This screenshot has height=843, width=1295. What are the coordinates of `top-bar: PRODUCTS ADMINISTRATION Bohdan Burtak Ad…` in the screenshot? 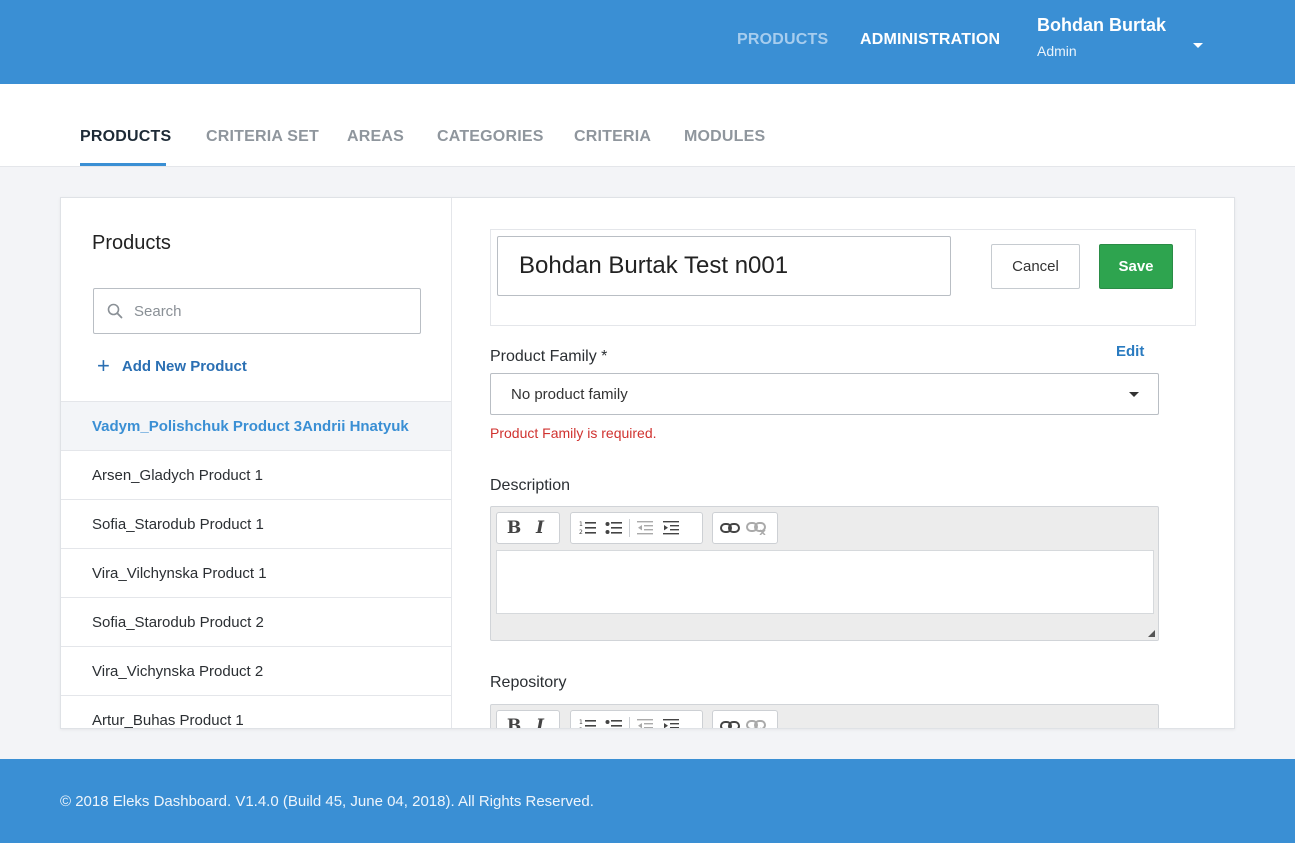 It's located at (647, 42).